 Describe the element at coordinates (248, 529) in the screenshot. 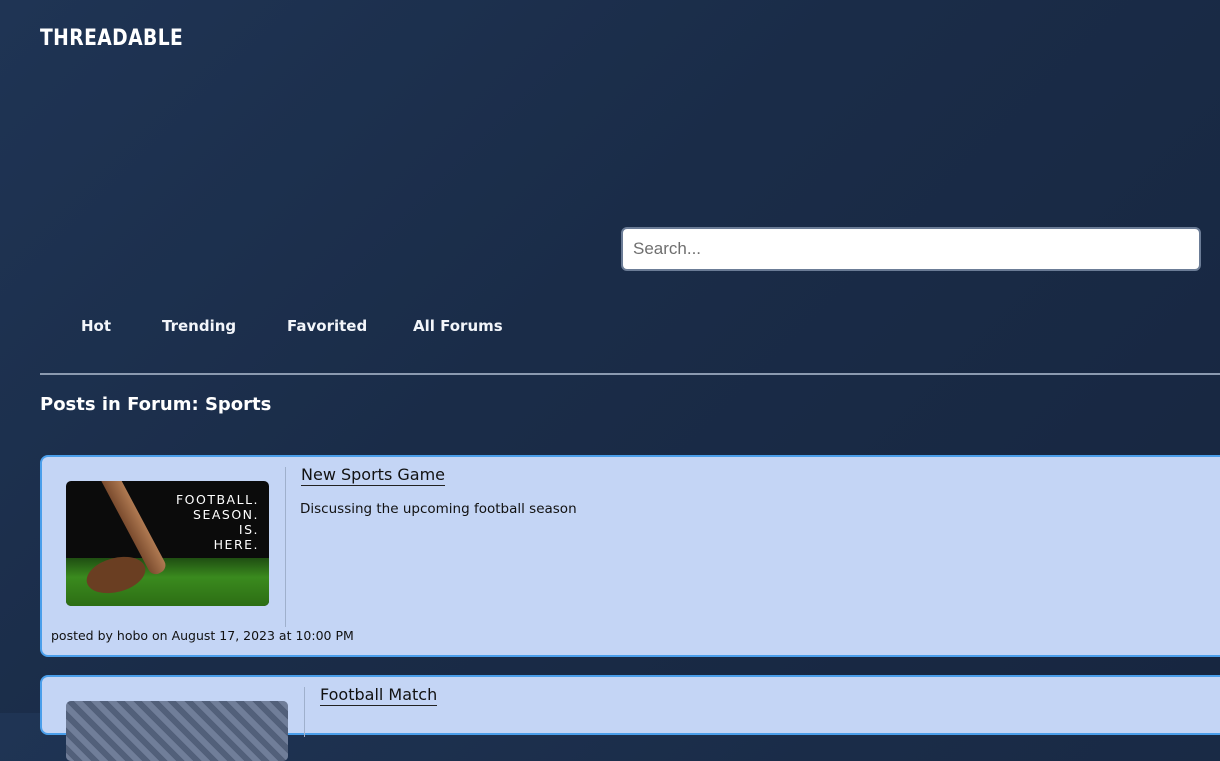

I see `thumbnail-caption-line: IS.` at that location.